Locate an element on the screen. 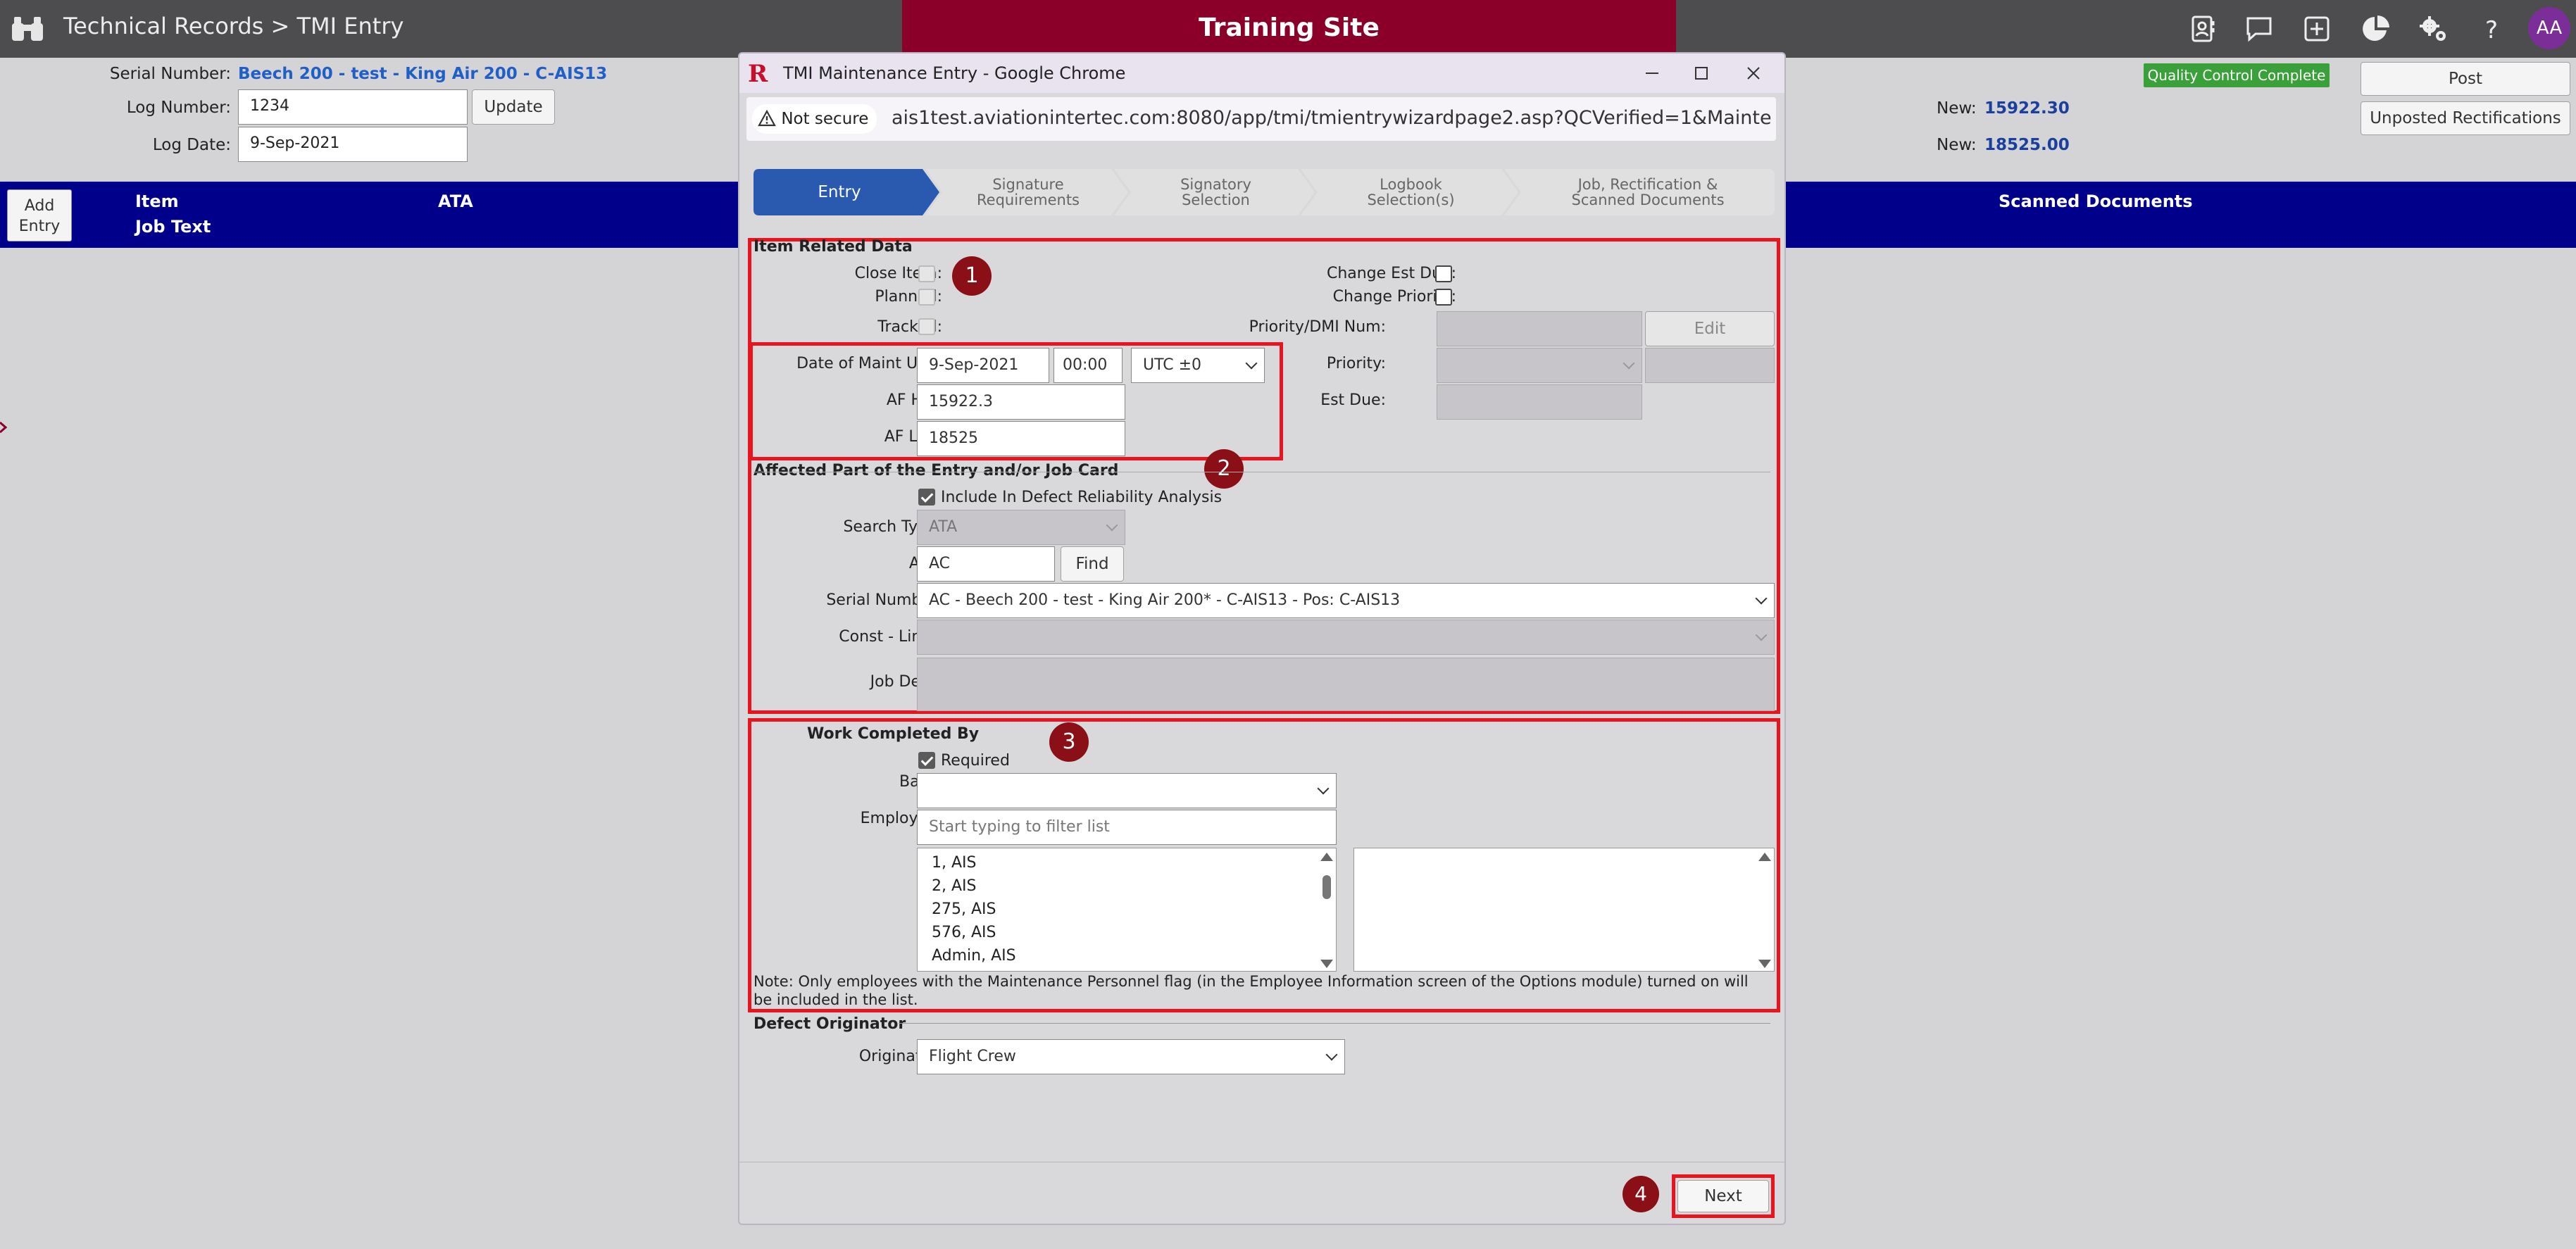  add-entry-button: Add Entry is located at coordinates (39, 215).